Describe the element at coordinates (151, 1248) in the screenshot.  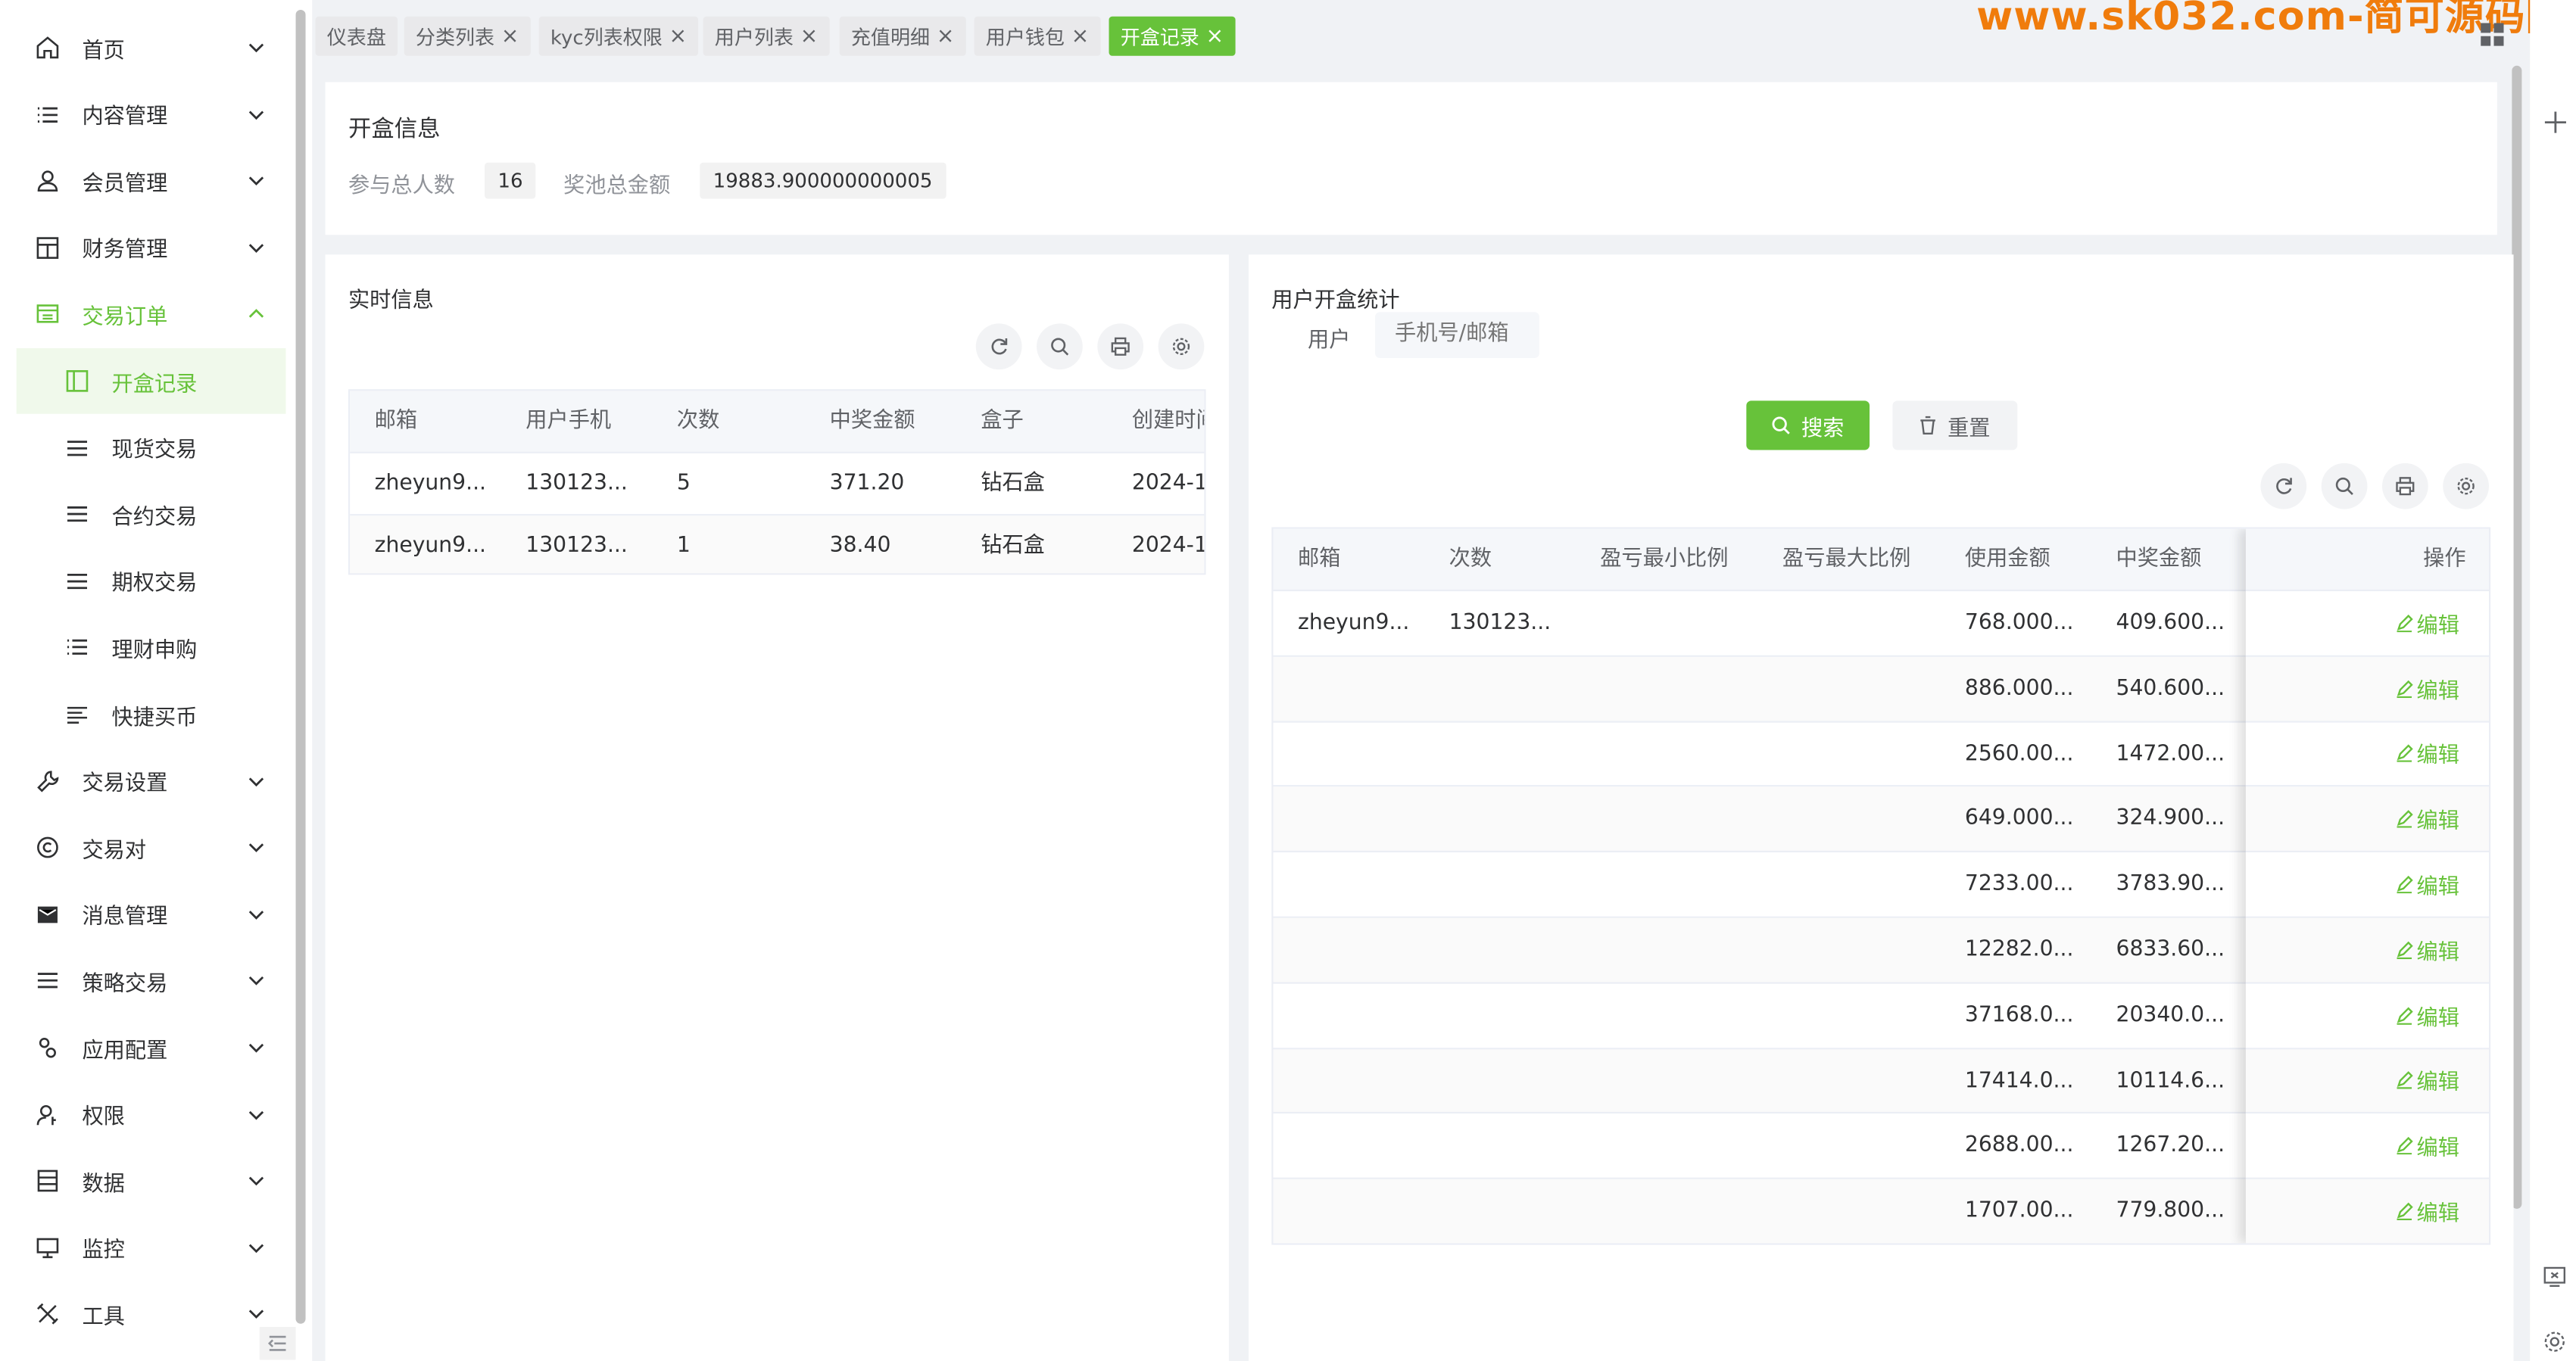
I see `sidebar-item-18: 监控` at that location.